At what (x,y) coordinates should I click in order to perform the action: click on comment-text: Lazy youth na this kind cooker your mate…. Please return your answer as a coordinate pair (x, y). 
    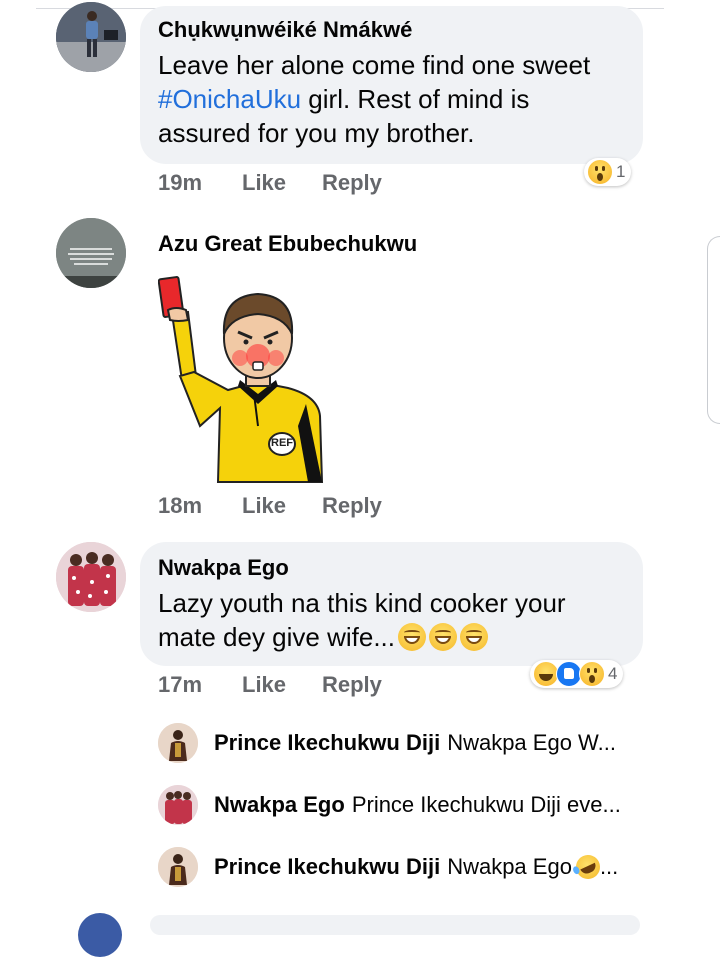
    Looking at the image, I should click on (393, 620).